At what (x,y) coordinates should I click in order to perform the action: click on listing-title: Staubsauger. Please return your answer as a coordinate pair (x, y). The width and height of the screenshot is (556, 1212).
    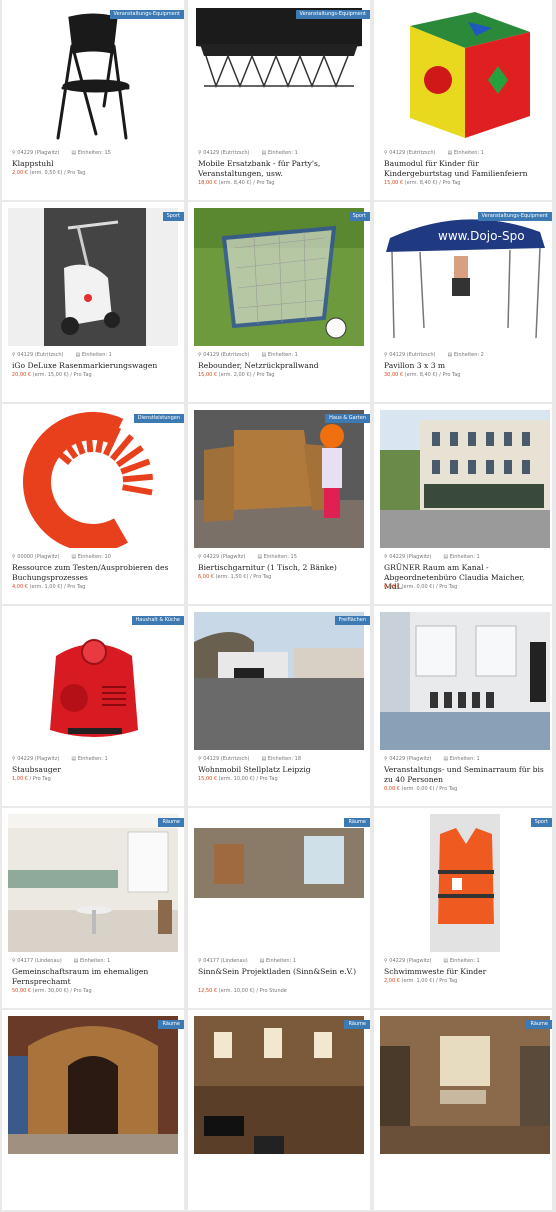
    Looking at the image, I should click on (94, 770).